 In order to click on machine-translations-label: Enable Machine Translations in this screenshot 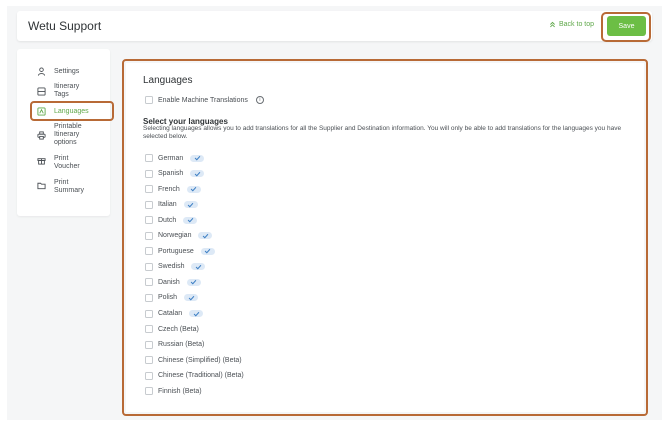, I will do `click(203, 100)`.